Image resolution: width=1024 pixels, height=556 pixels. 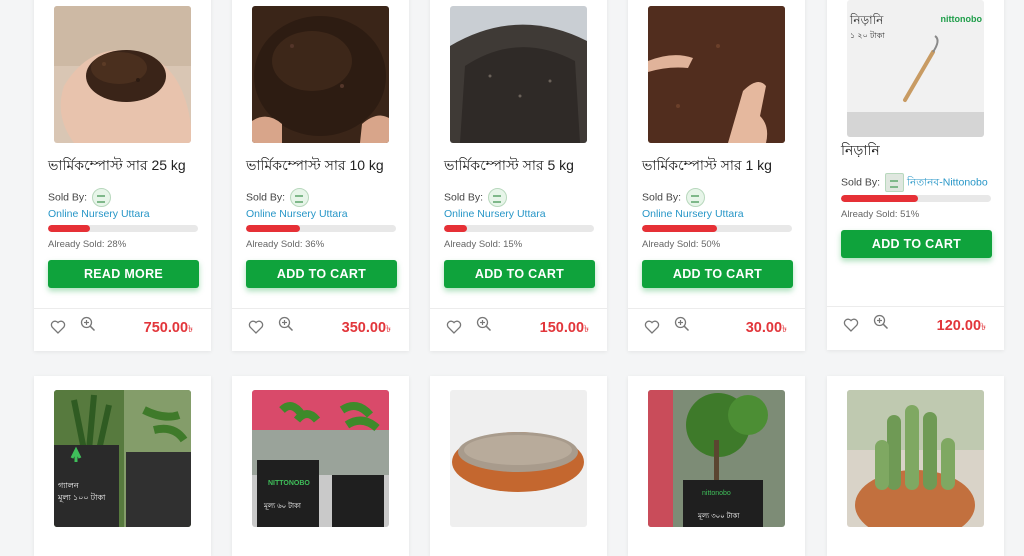 What do you see at coordinates (880, 214) in the screenshot?
I see `already-sold-text: Already Sold: 51%` at bounding box center [880, 214].